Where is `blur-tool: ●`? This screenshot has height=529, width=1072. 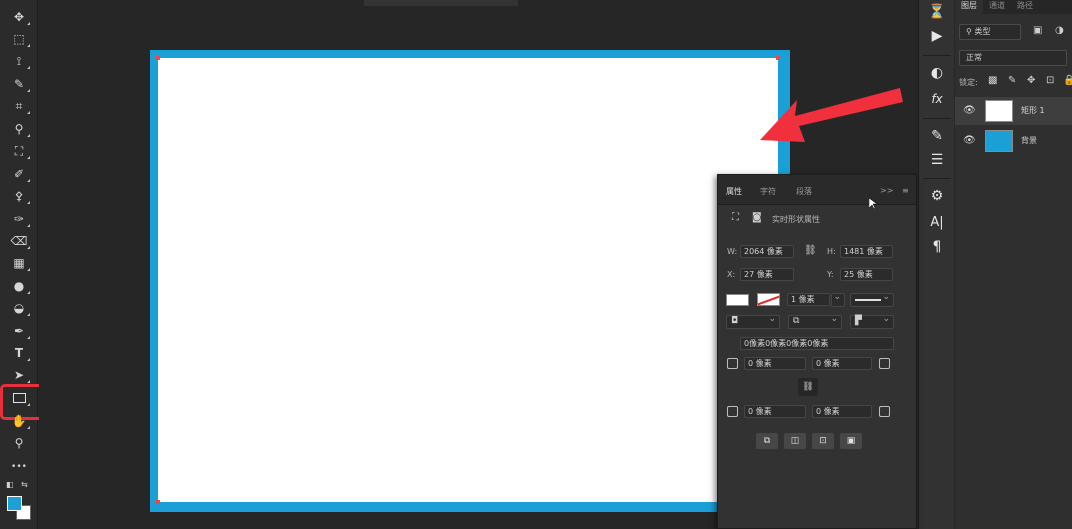 blur-tool: ● is located at coordinates (19, 286).